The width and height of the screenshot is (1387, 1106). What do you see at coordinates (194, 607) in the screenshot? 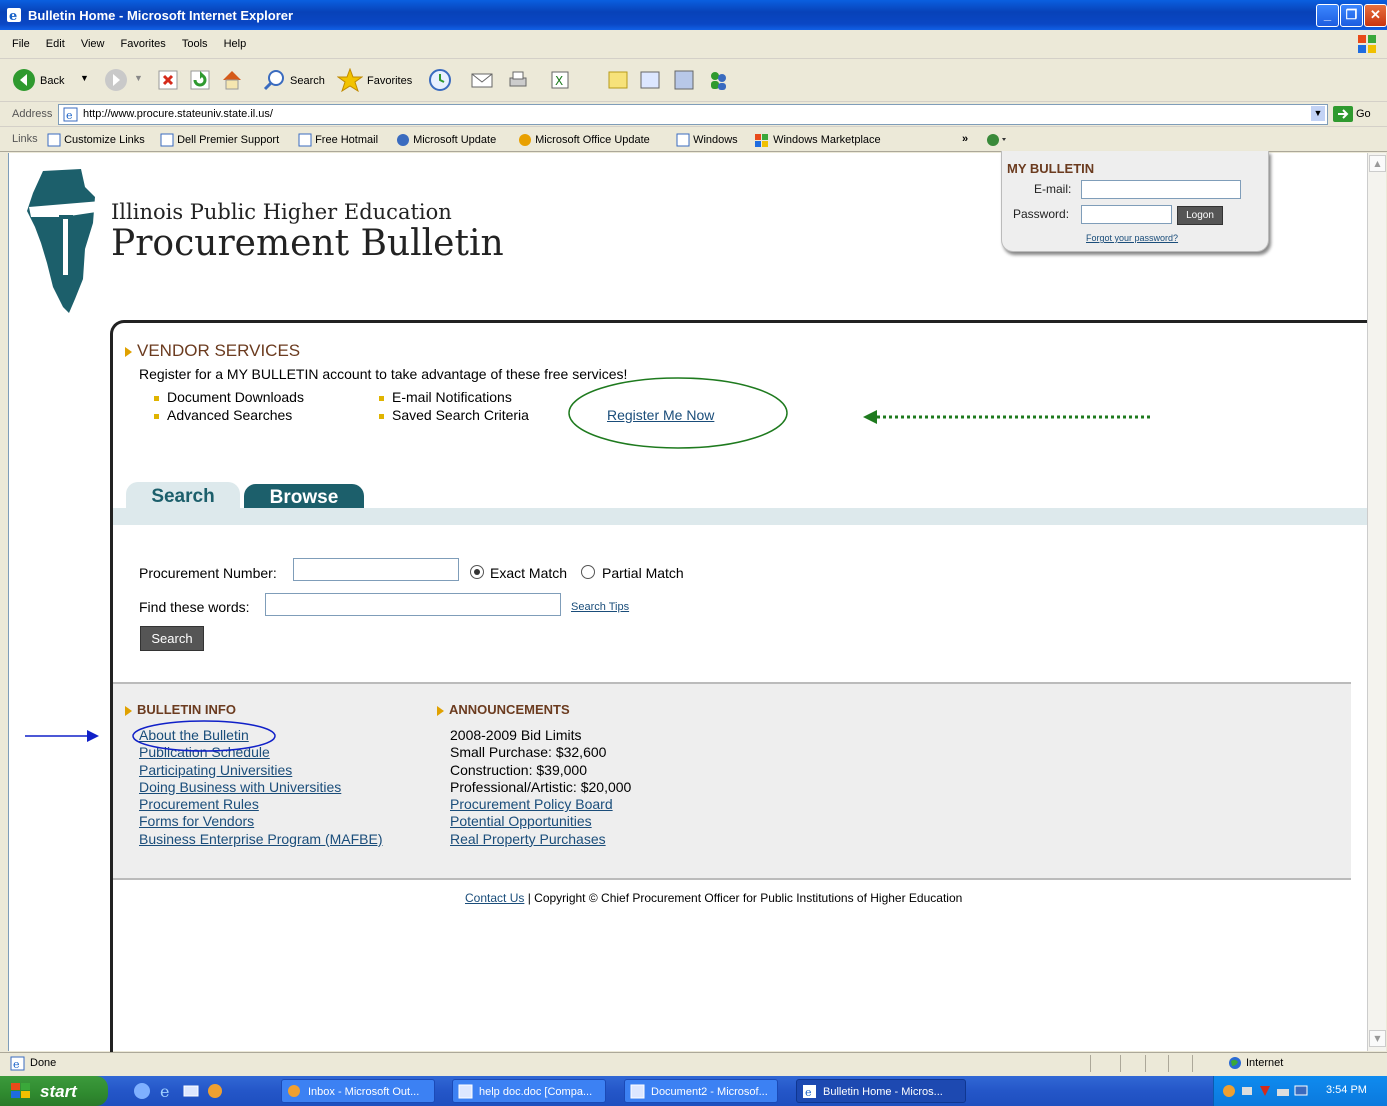
I see `find-words-label: Find these words:` at bounding box center [194, 607].